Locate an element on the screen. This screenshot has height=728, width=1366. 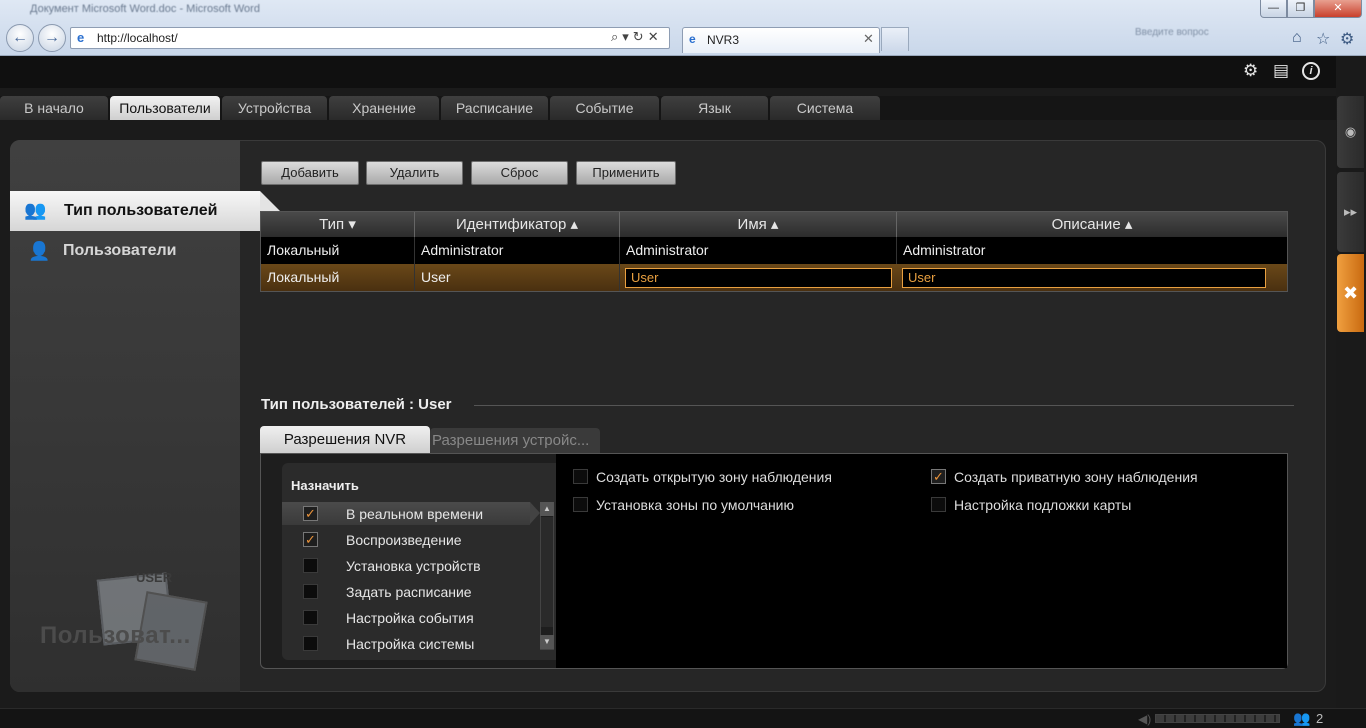
assign-item-playback: Воспроизведение is located at coordinates (404, 540).